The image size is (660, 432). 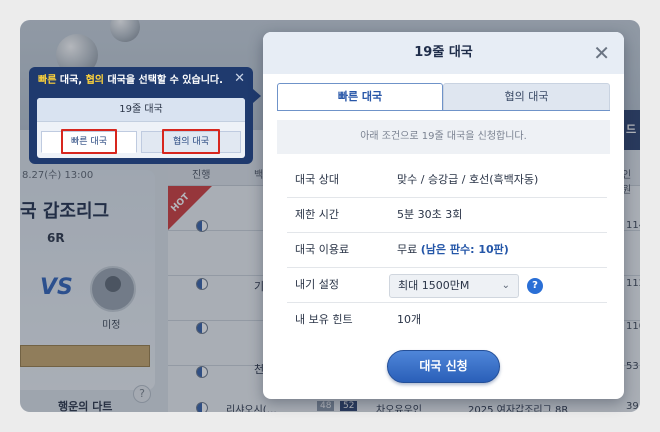 What do you see at coordinates (535, 286) in the screenshot?
I see `help-icon: ?` at bounding box center [535, 286].